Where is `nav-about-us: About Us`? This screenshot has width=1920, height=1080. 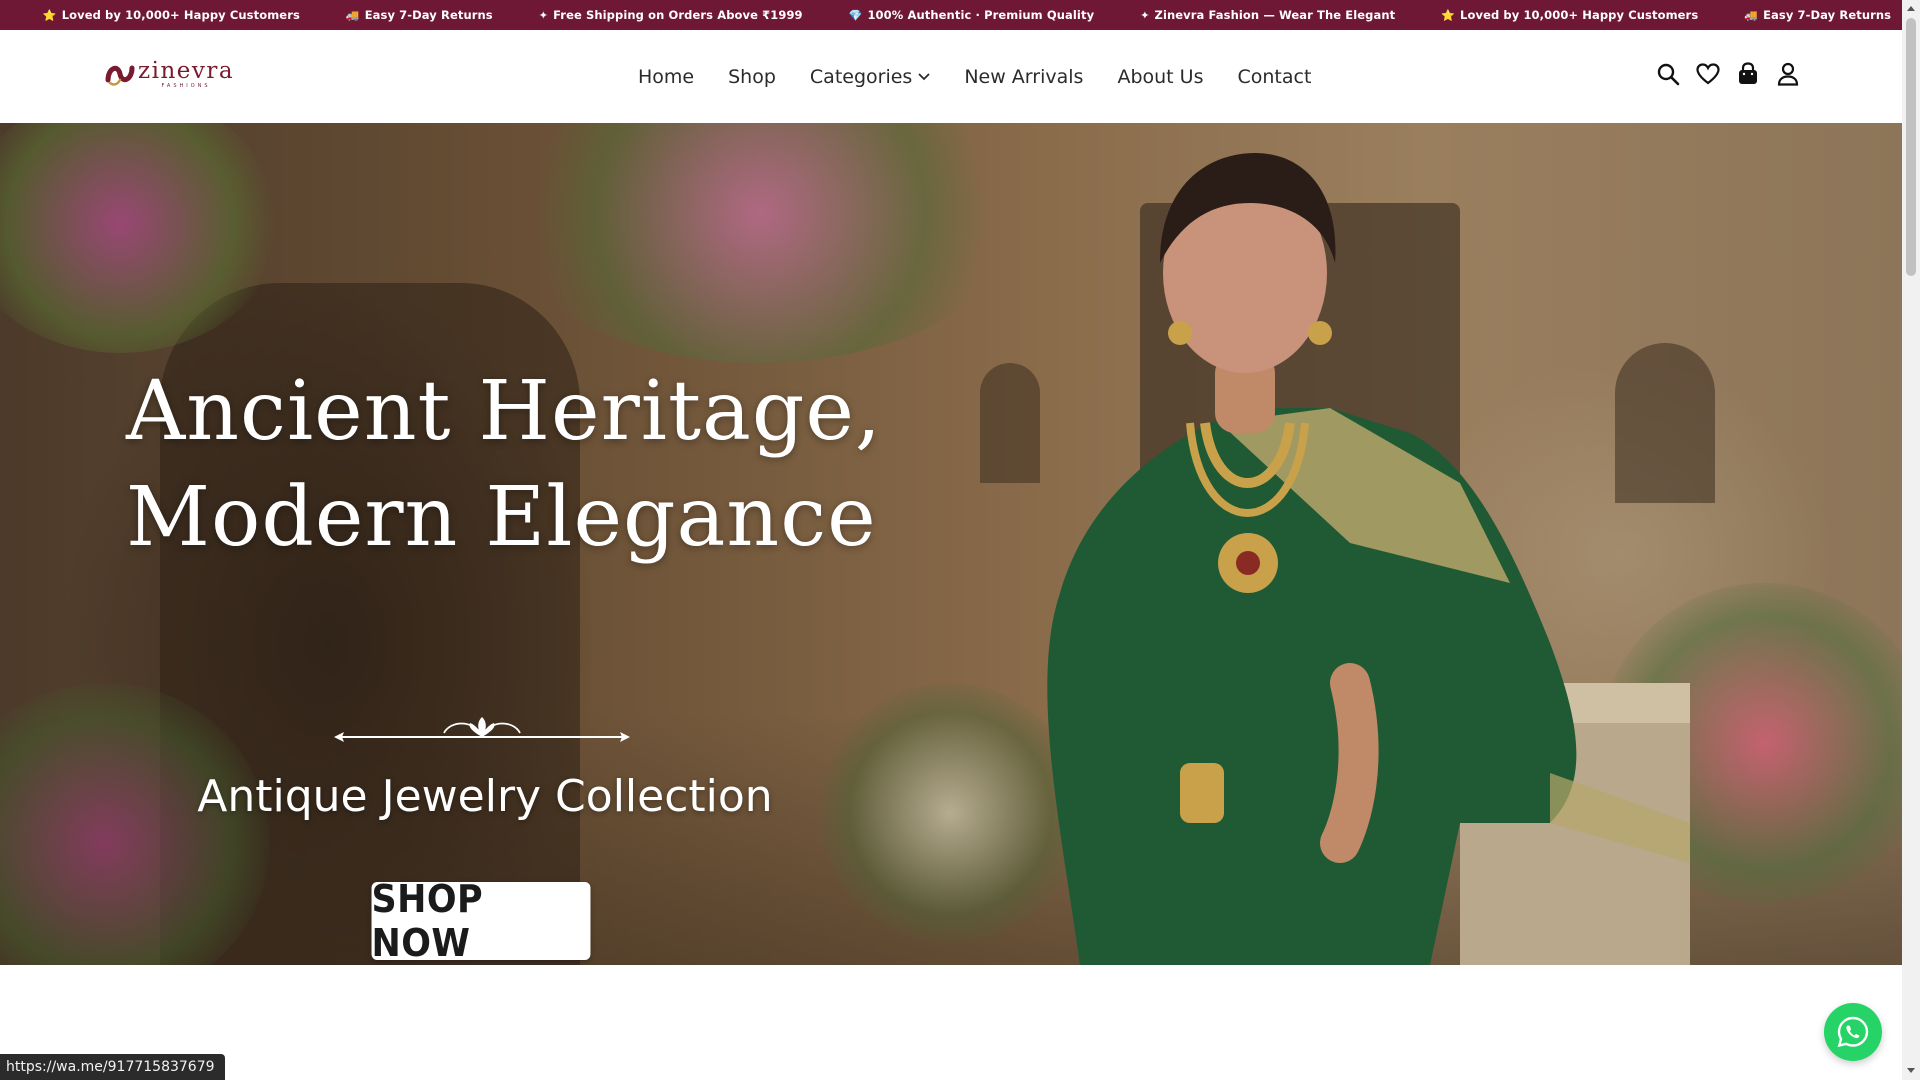
nav-about-us: About Us is located at coordinates (1160, 77).